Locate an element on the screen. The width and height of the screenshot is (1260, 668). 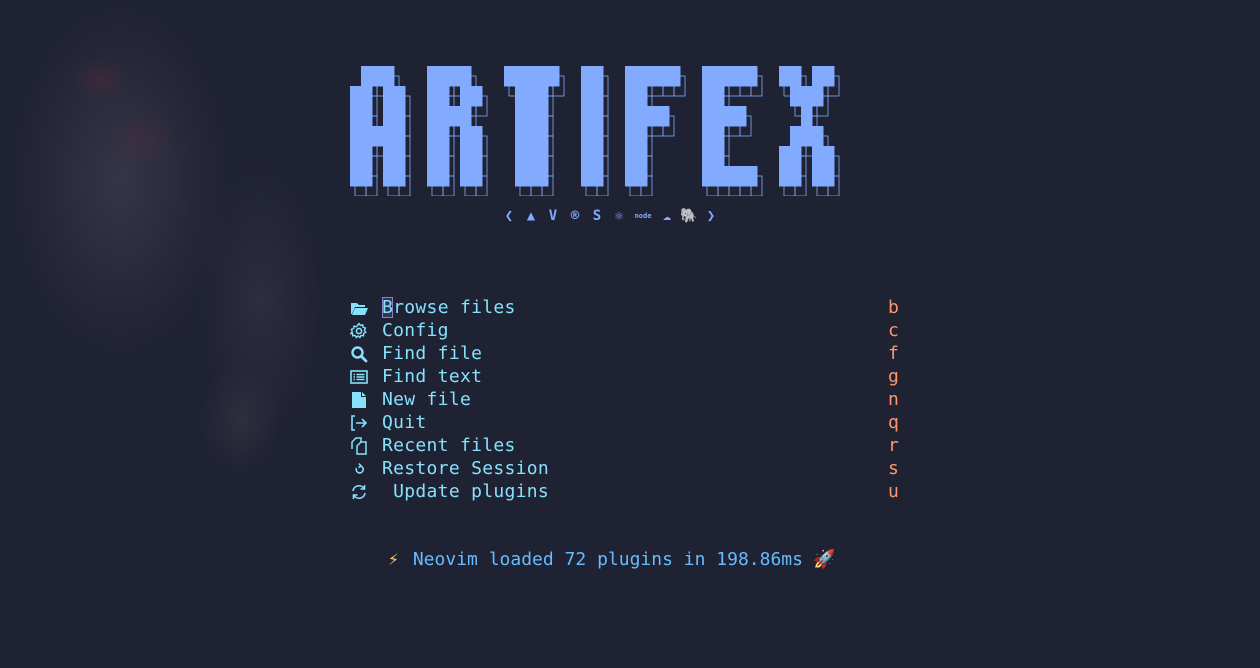
menu-item-update-plugins: Update plugins u is located at coordinates (628, 491).